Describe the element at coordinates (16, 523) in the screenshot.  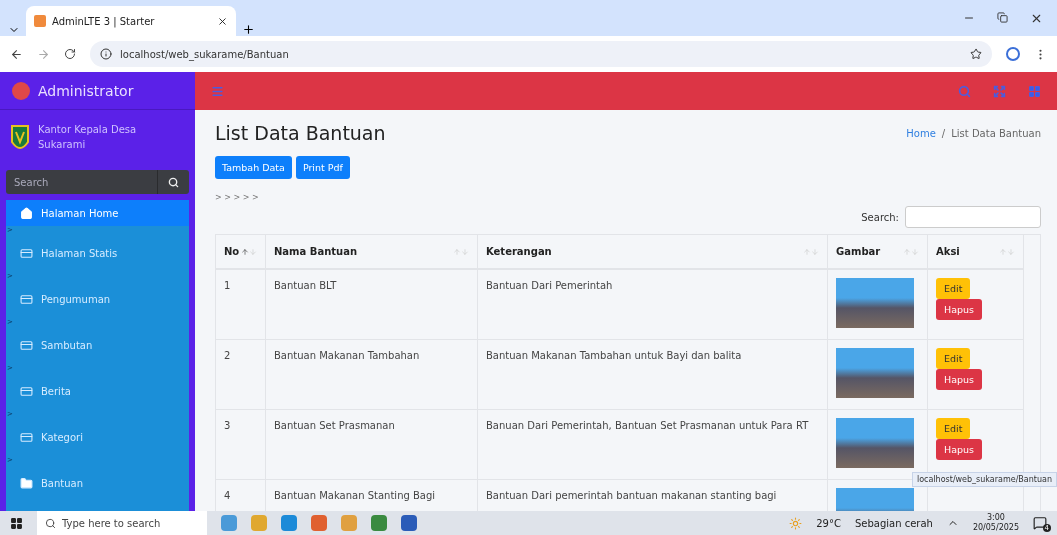
I see `windows-icon` at that location.